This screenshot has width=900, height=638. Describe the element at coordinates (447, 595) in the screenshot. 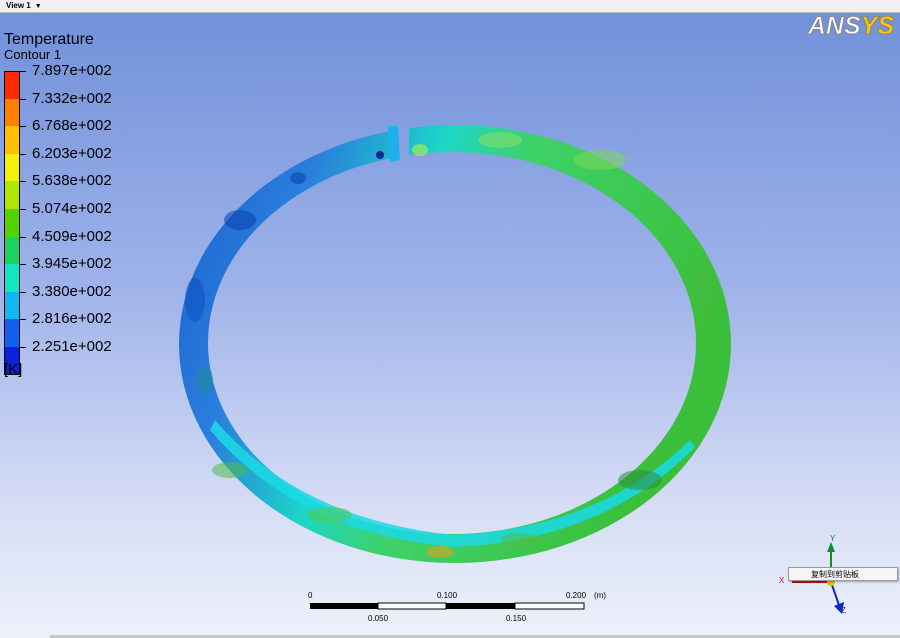

I see `scale-label-0100: 0.100` at that location.